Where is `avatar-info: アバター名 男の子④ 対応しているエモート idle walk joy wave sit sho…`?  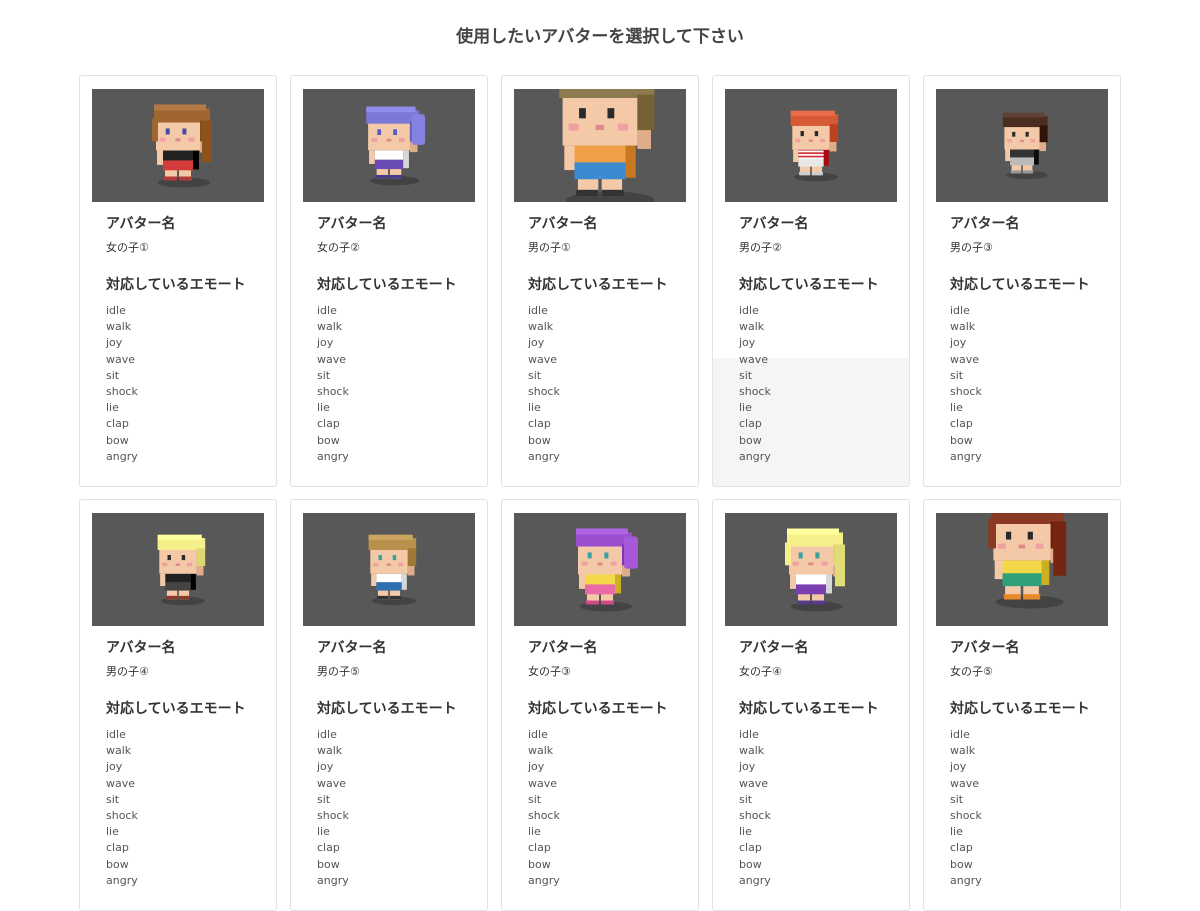
avatar-info: アバター名 男の子④ 対応しているエモート idle walk joy wave sit sho… is located at coordinates (188, 763).